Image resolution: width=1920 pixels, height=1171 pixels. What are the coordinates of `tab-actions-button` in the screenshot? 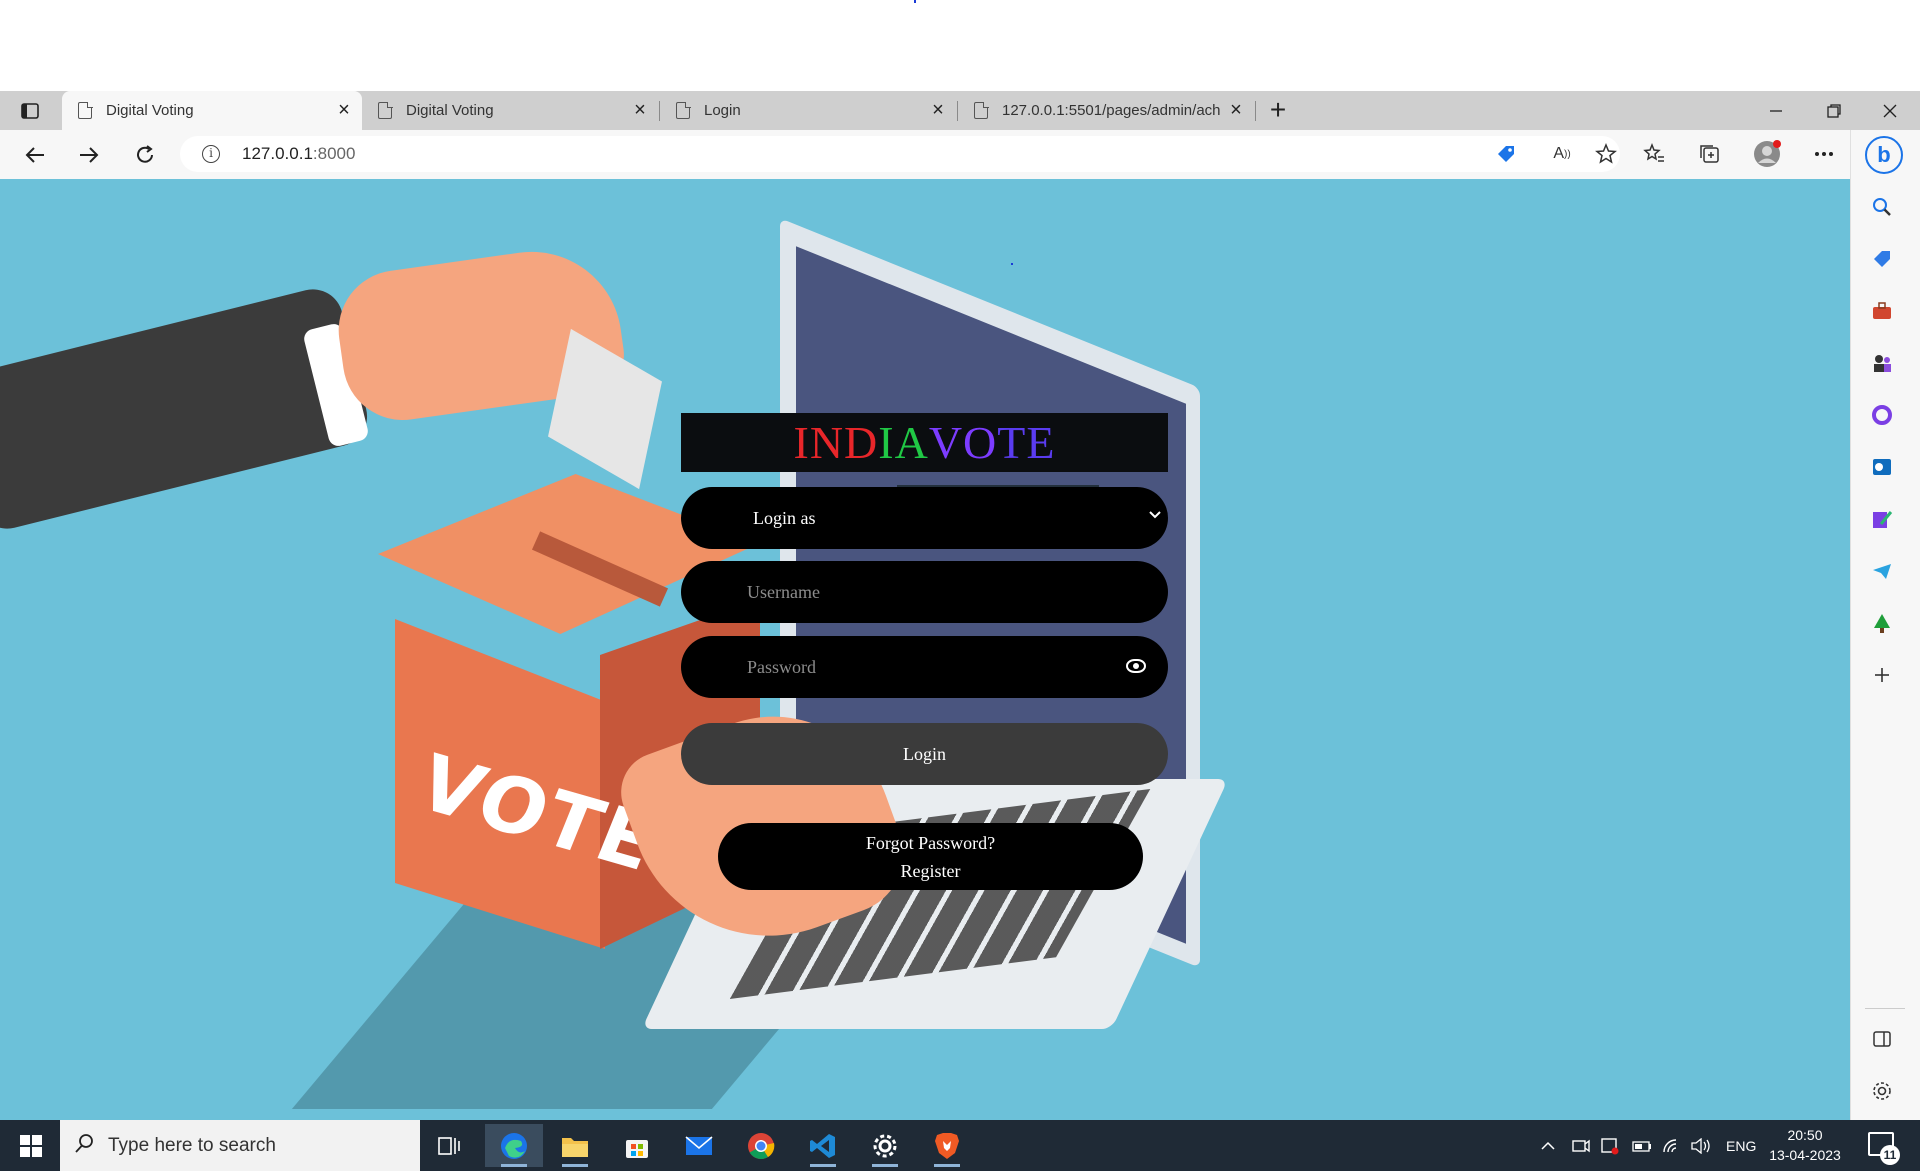 It's located at (30, 111).